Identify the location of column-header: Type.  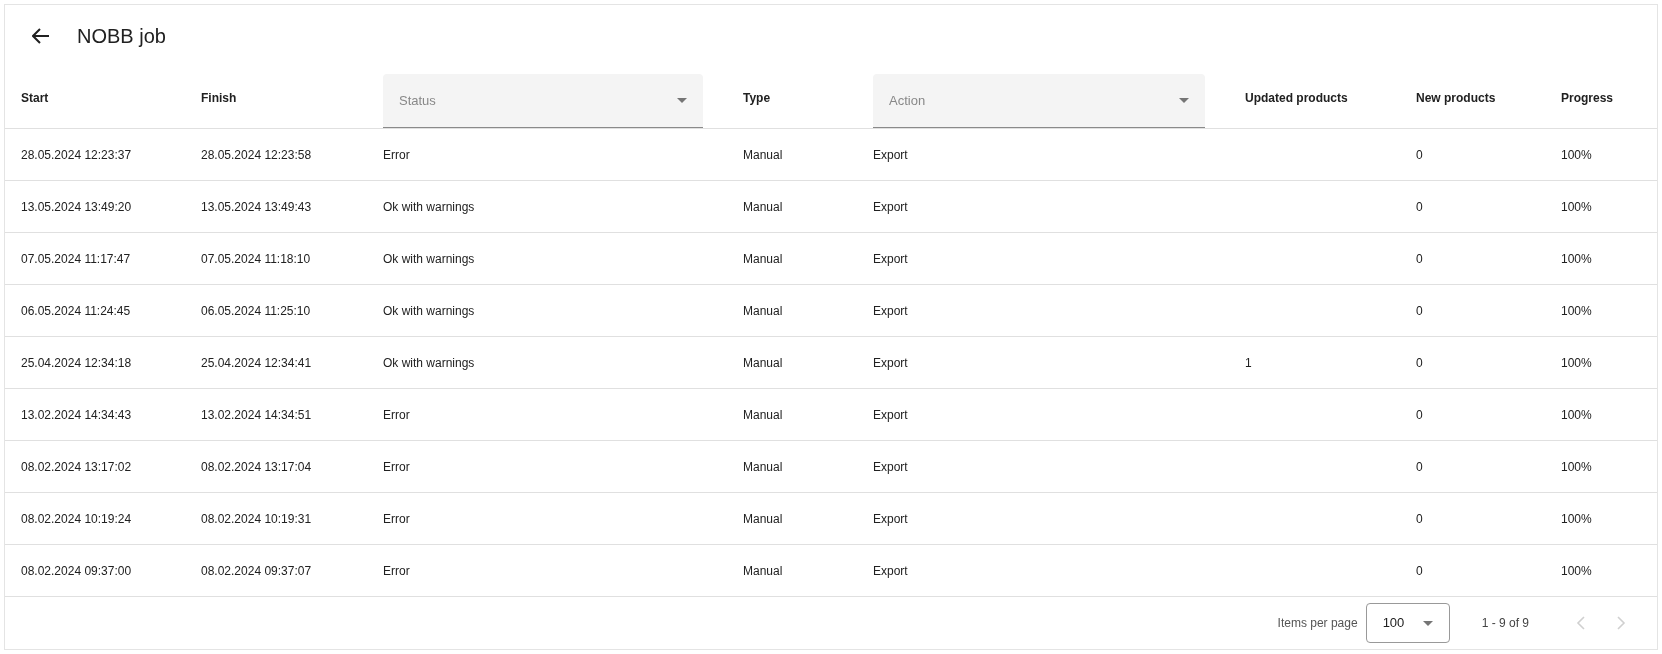
(757, 98).